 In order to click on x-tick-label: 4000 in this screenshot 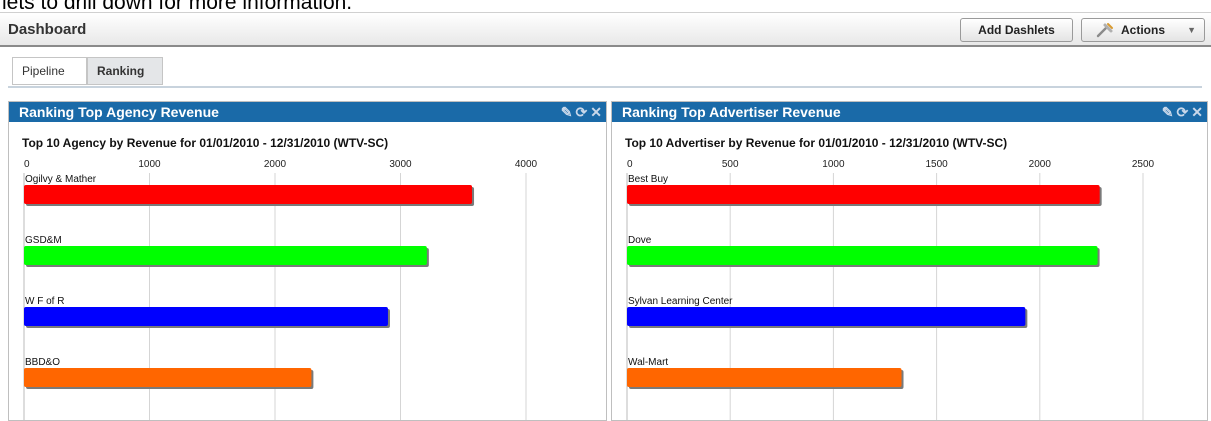, I will do `click(526, 164)`.